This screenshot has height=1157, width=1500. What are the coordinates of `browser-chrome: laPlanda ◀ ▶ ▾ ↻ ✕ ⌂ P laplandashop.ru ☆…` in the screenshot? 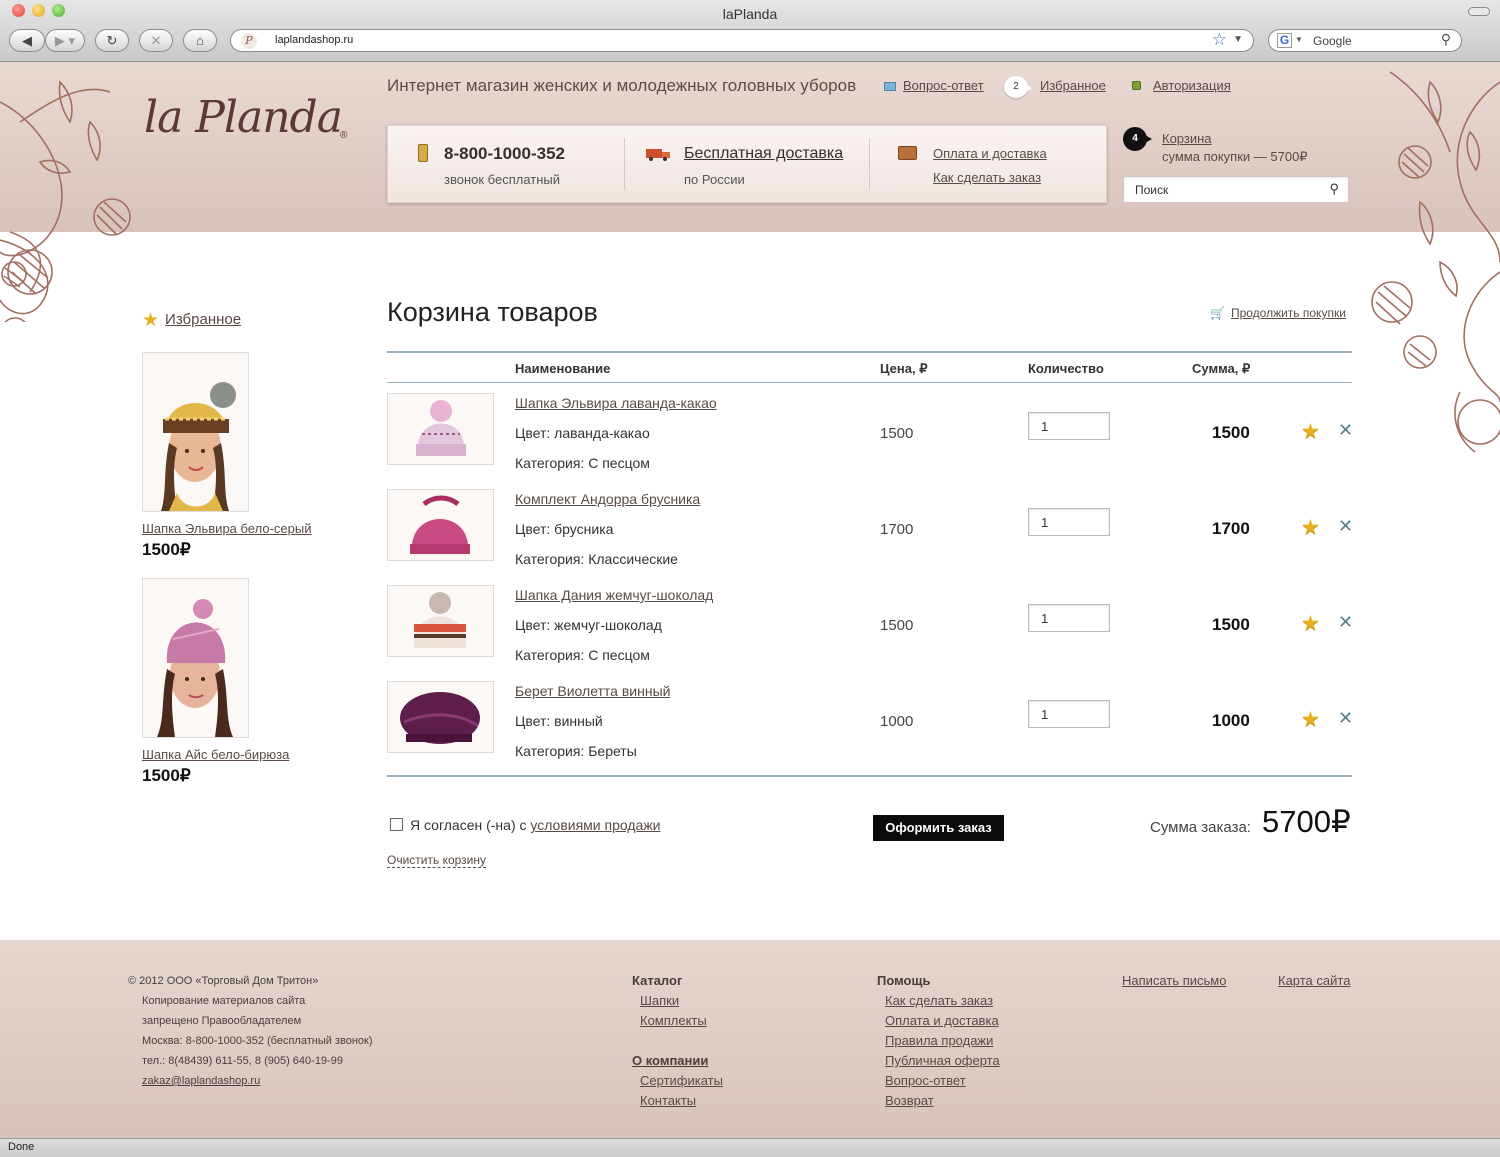 It's located at (750, 31).